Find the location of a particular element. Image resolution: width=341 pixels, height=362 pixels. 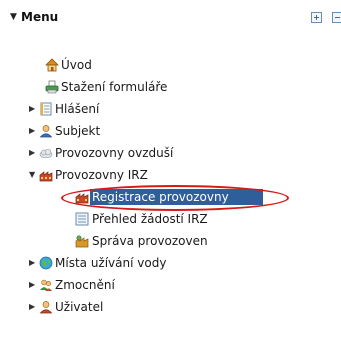

printer-icon is located at coordinates (52, 87).